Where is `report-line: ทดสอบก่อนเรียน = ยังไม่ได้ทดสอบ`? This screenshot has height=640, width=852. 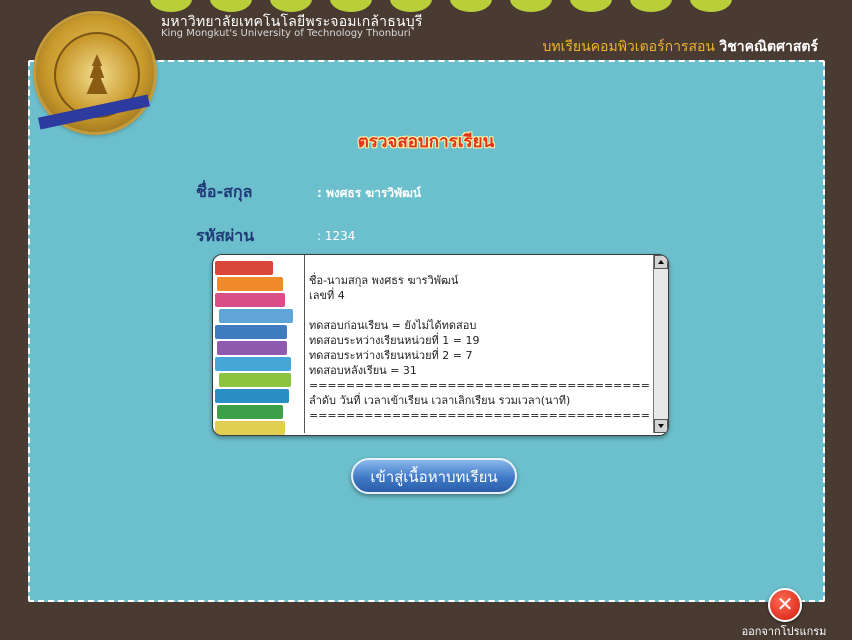 report-line: ทดสอบก่อนเรียน = ยังไม่ได้ทดสอบ is located at coordinates (393, 325).